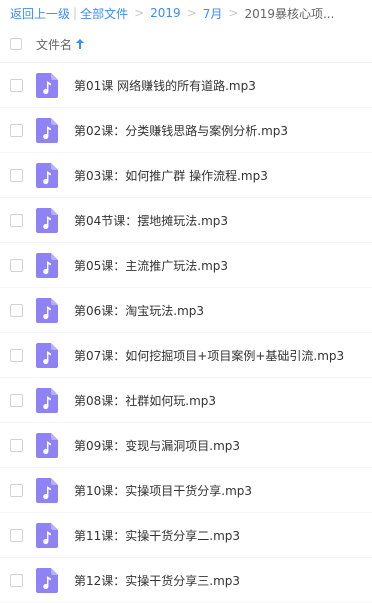 The width and height of the screenshot is (372, 603). What do you see at coordinates (209, 355) in the screenshot?
I see `file-name: 第07课：如何挖掘项目+项目案例+基础引流.mp3` at bounding box center [209, 355].